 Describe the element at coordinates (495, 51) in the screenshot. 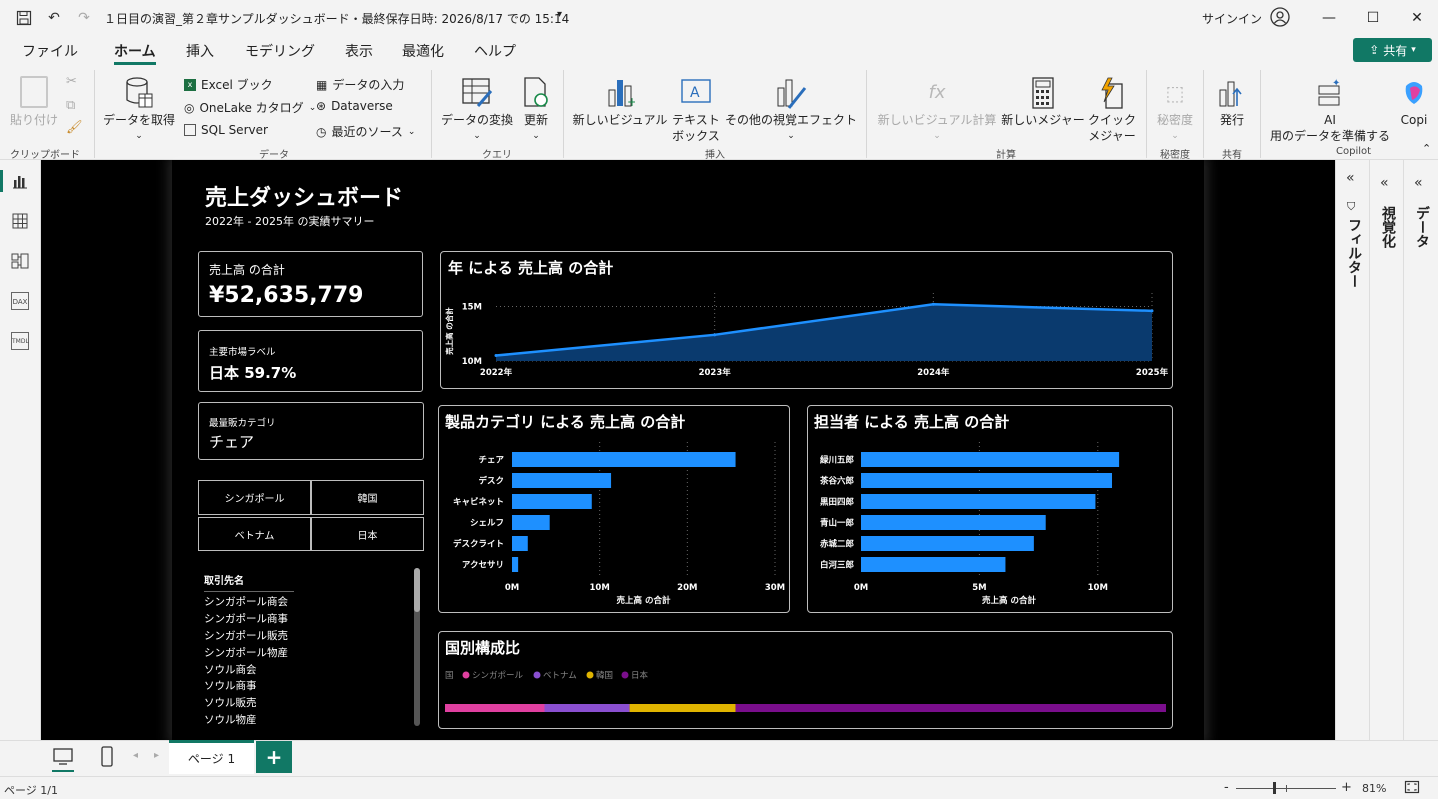

I see `menu-help: ヘルプ` at that location.